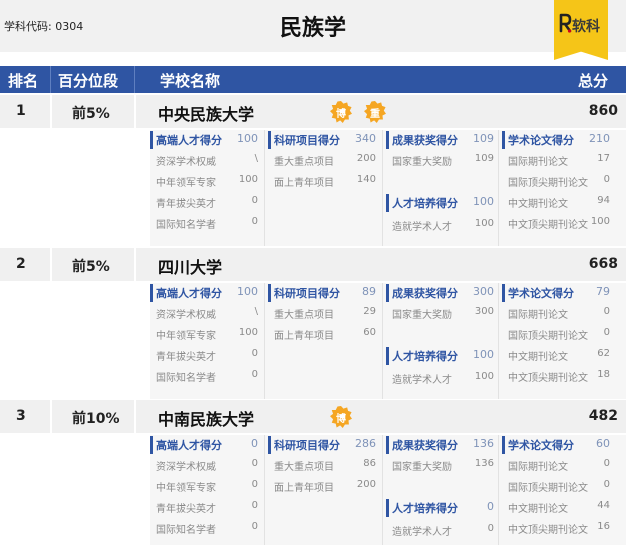  What do you see at coordinates (581, 30) in the screenshot?
I see `softsci-logo: 软科` at bounding box center [581, 30].